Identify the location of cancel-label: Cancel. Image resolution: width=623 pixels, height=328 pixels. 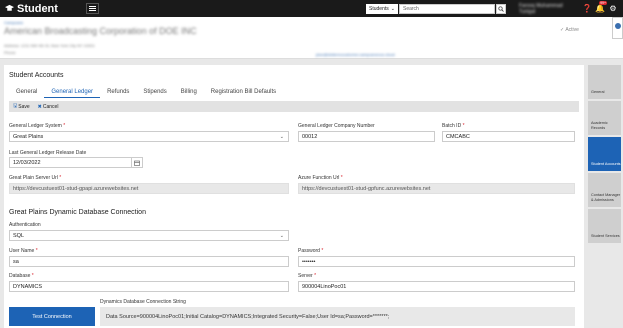
(50, 106).